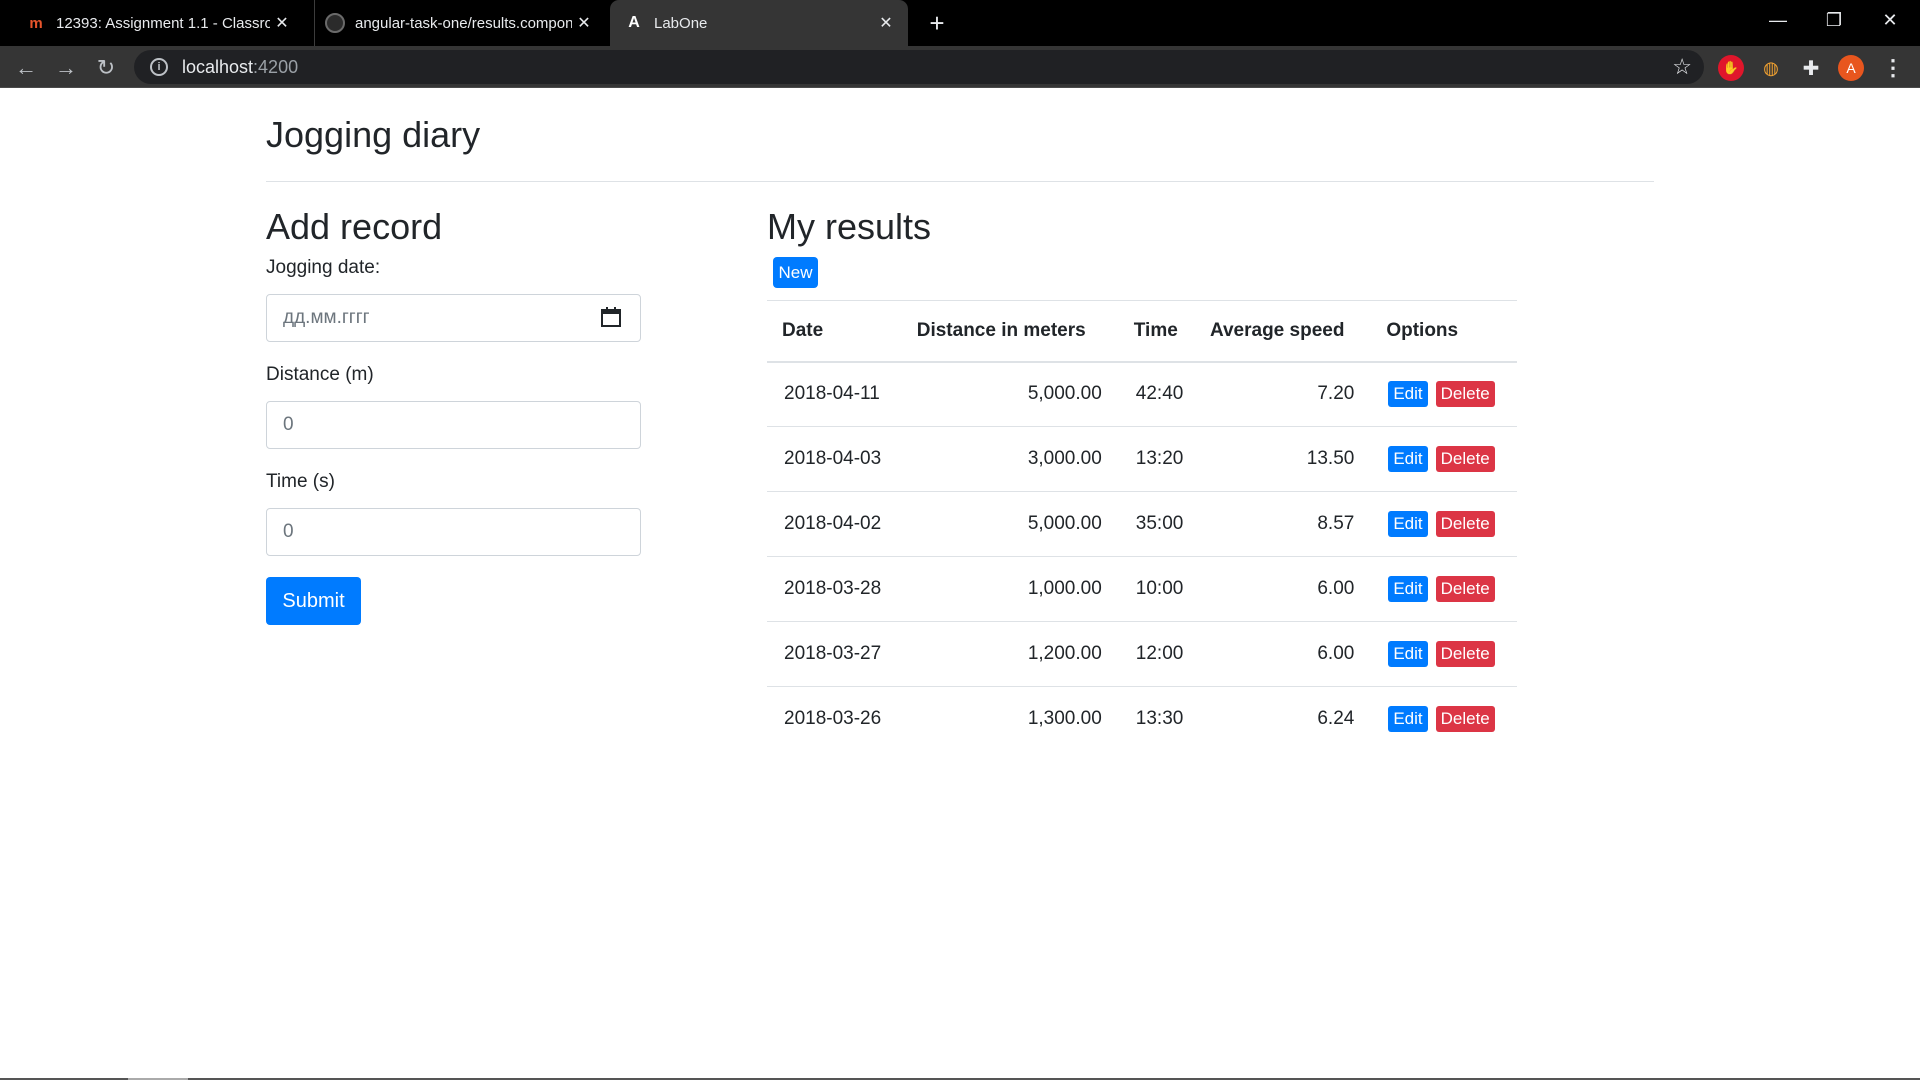 This screenshot has height=1080, width=1920. Describe the element at coordinates (834, 394) in the screenshot. I see `cell-date: 2018-04-11` at that location.